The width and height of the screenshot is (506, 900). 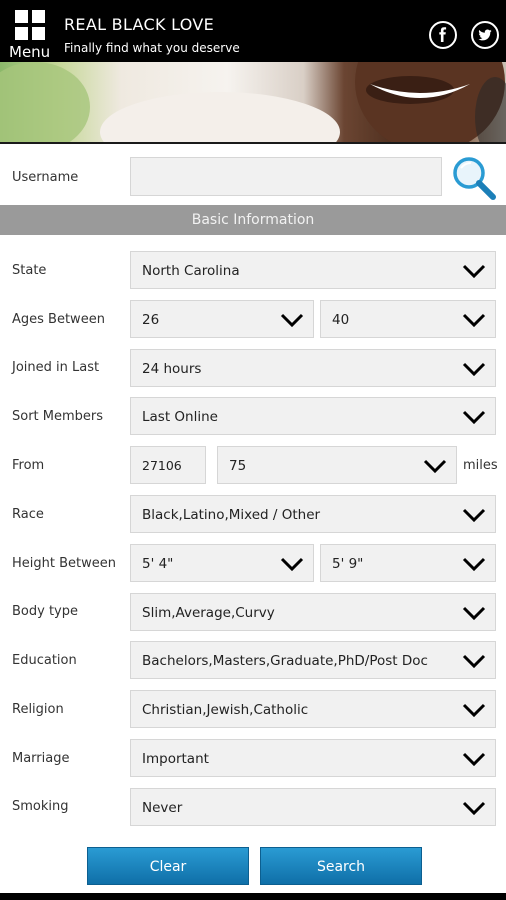 I want to click on marriage-label: Marriage, so click(x=41, y=758).